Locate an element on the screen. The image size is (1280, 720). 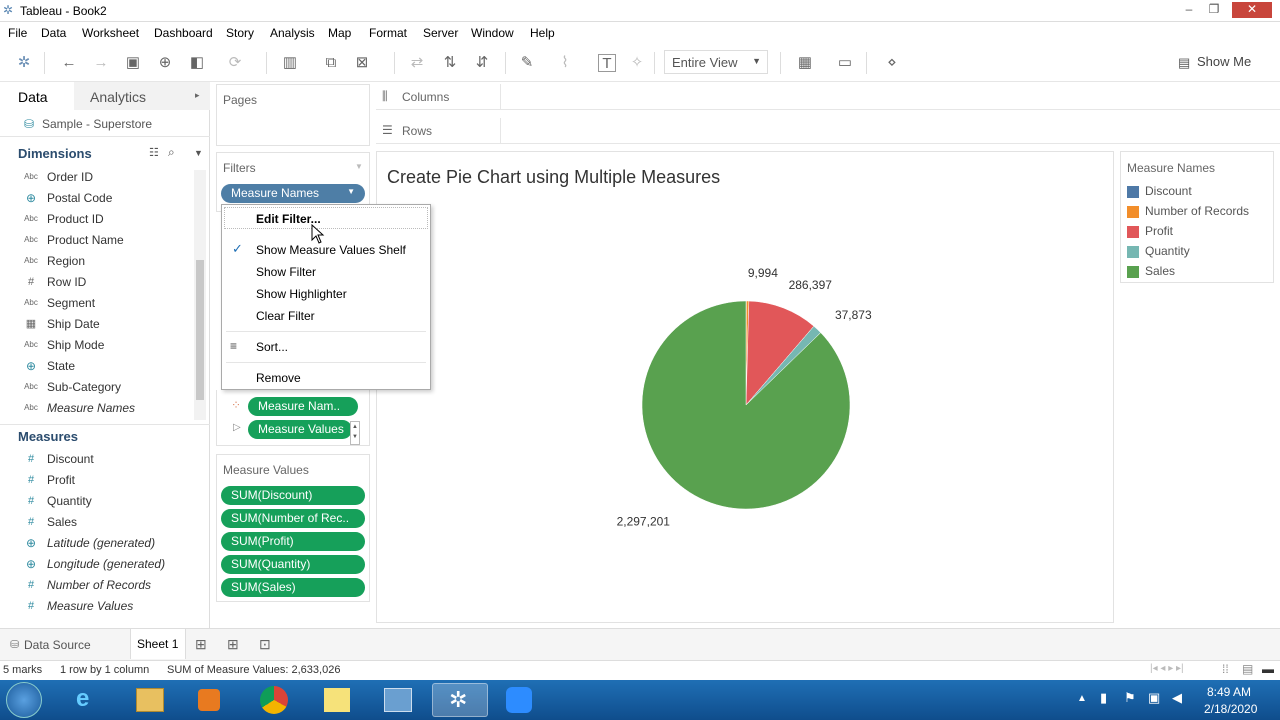
field-segment: Abc Segment is located at coordinates (107, 306).